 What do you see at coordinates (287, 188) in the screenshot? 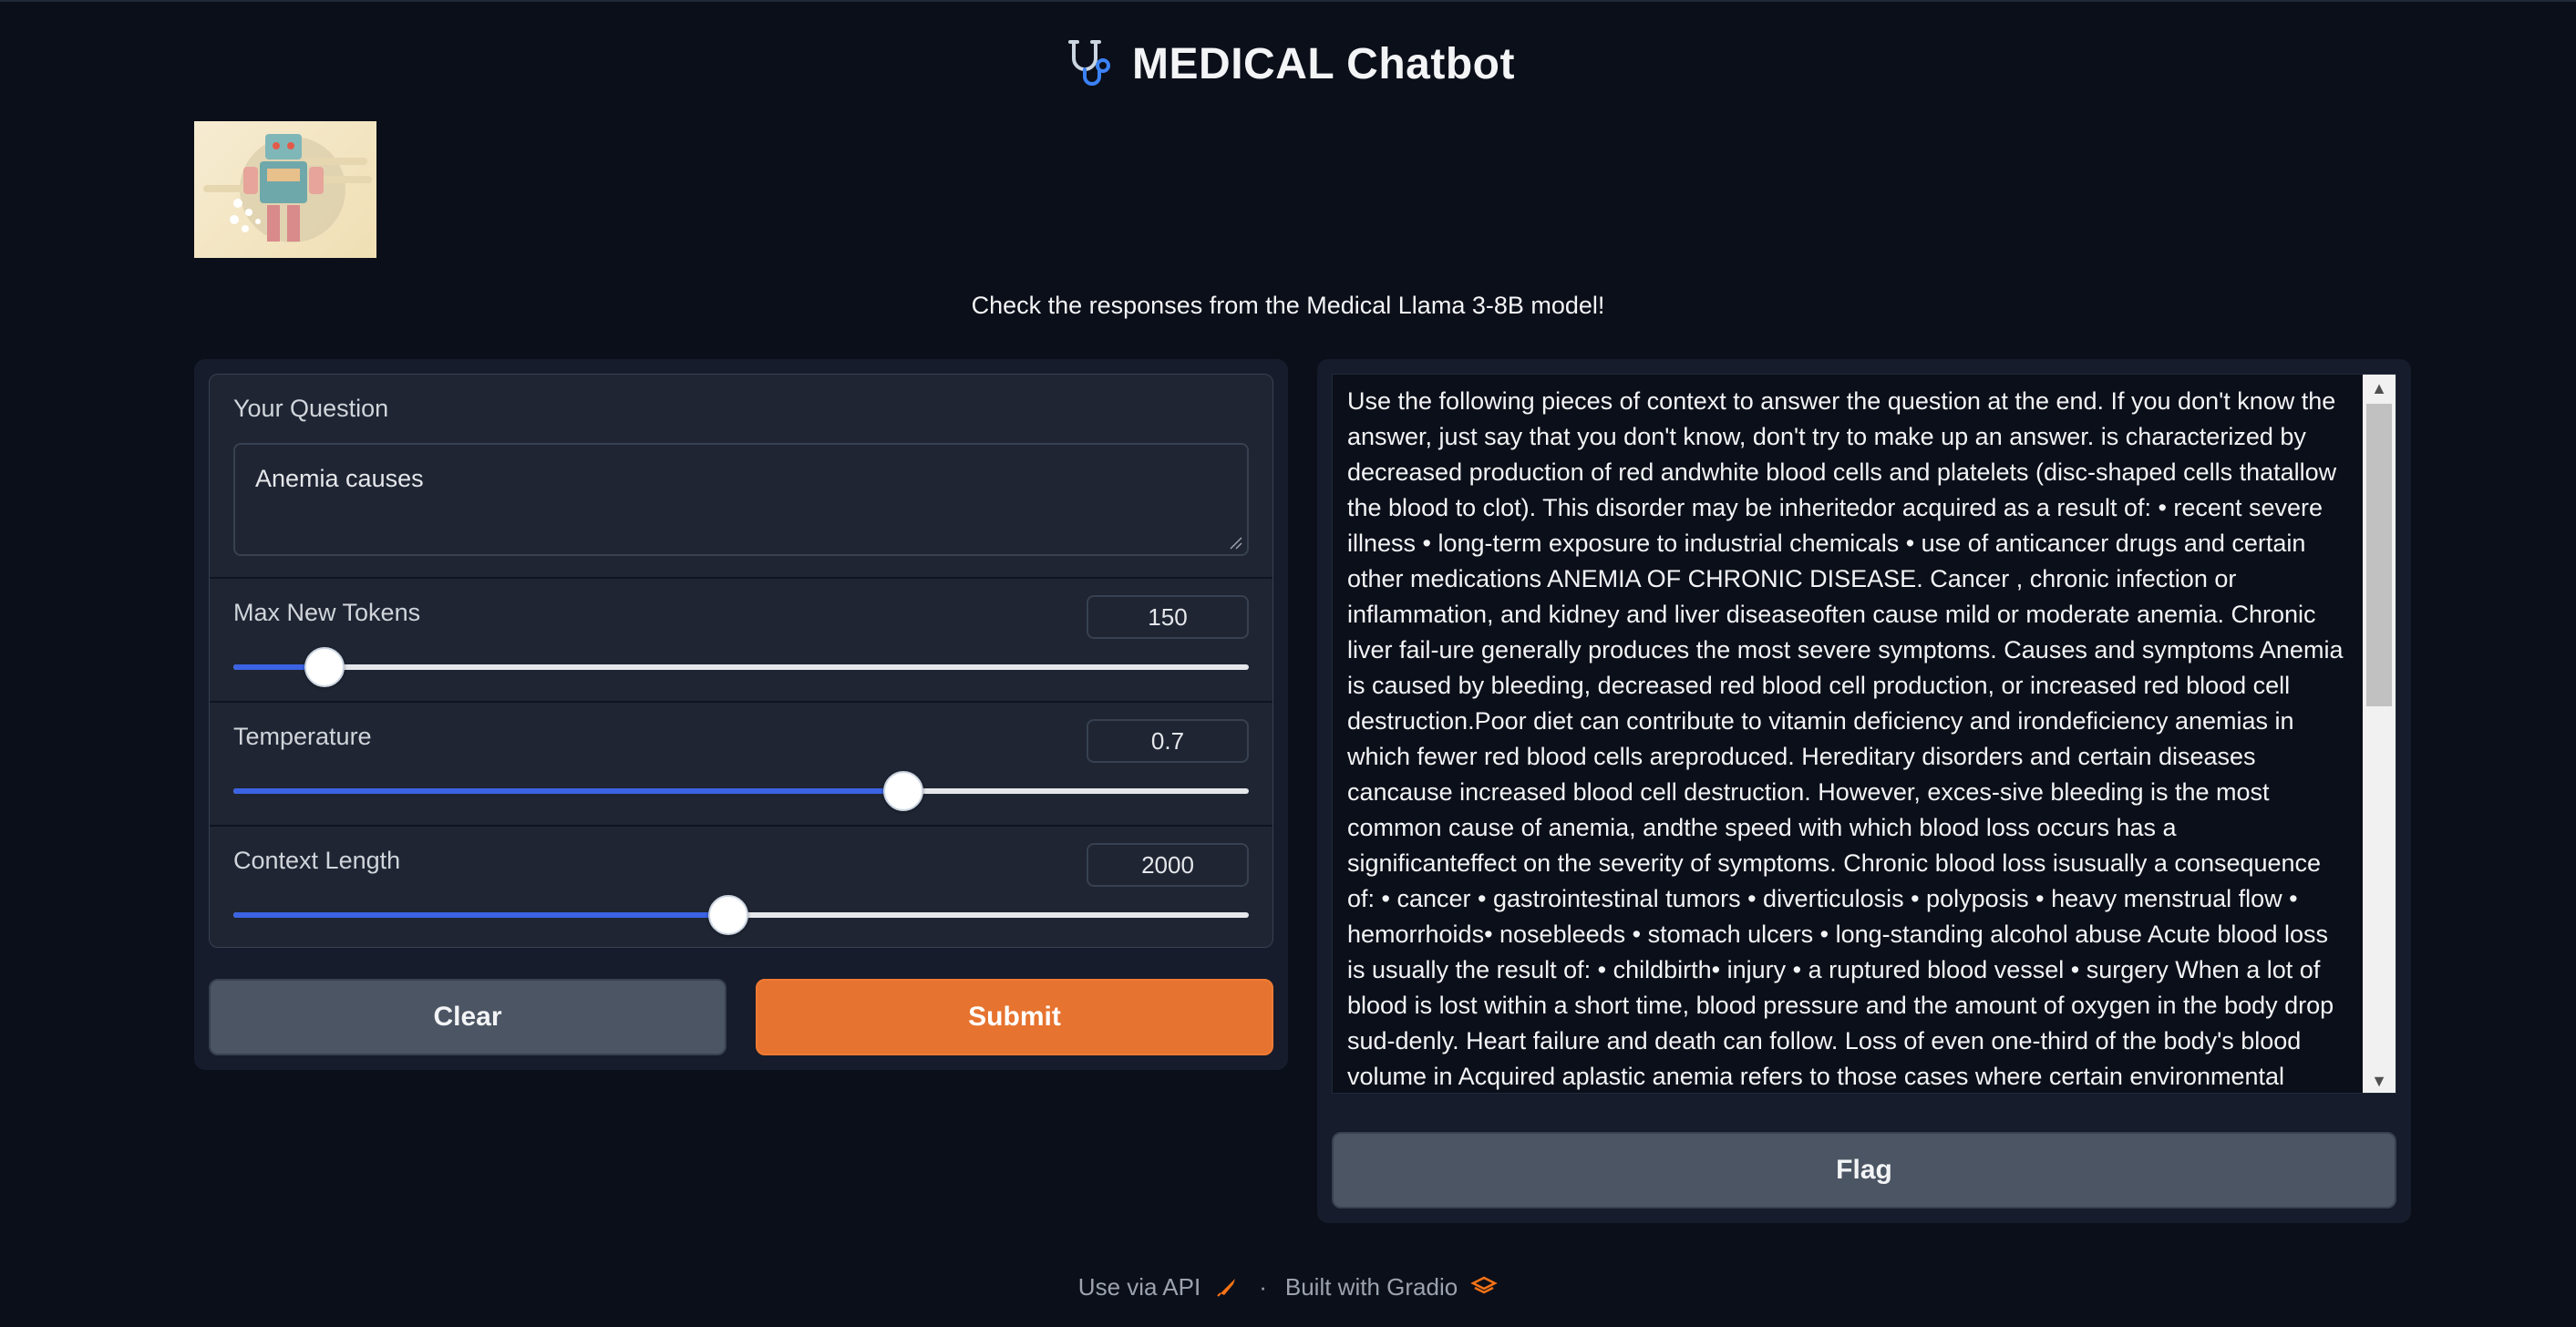
I see `robot-illustration` at bounding box center [287, 188].